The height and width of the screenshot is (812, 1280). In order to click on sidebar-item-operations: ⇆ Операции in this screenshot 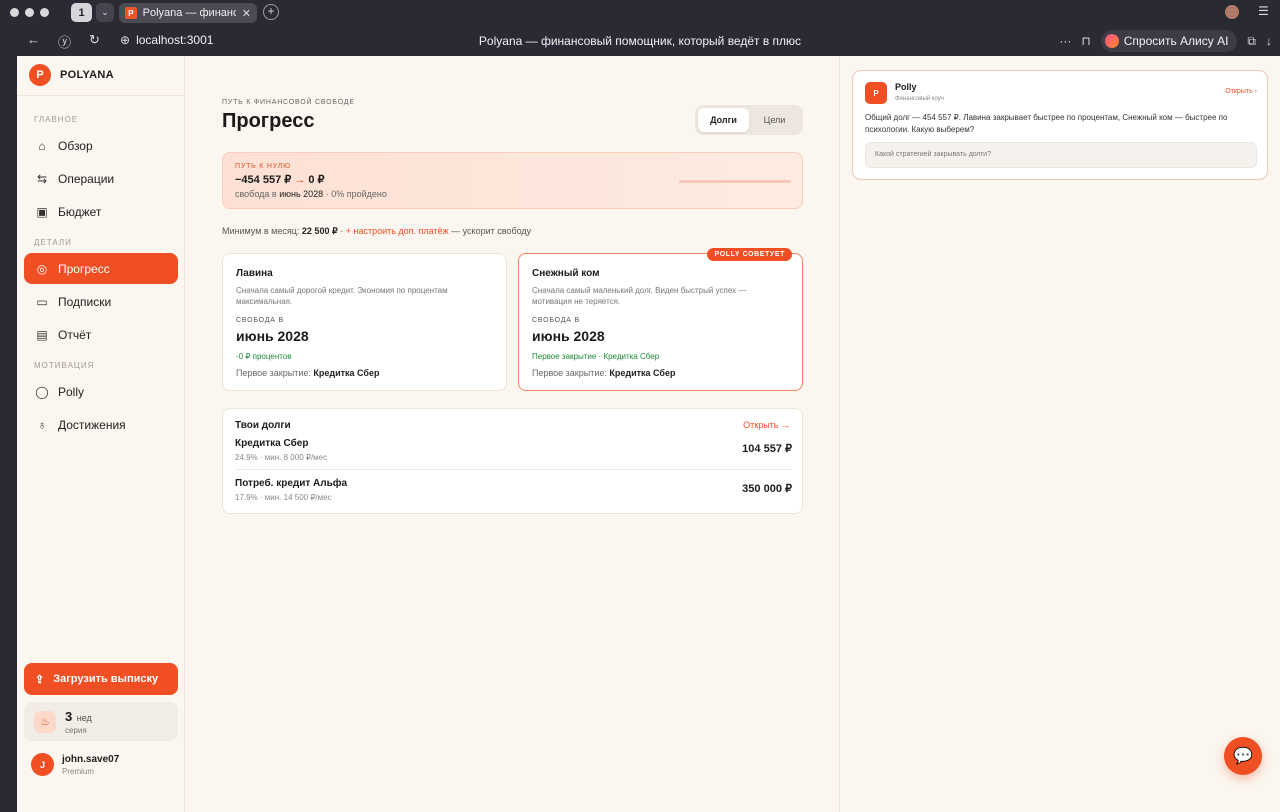, I will do `click(101, 178)`.